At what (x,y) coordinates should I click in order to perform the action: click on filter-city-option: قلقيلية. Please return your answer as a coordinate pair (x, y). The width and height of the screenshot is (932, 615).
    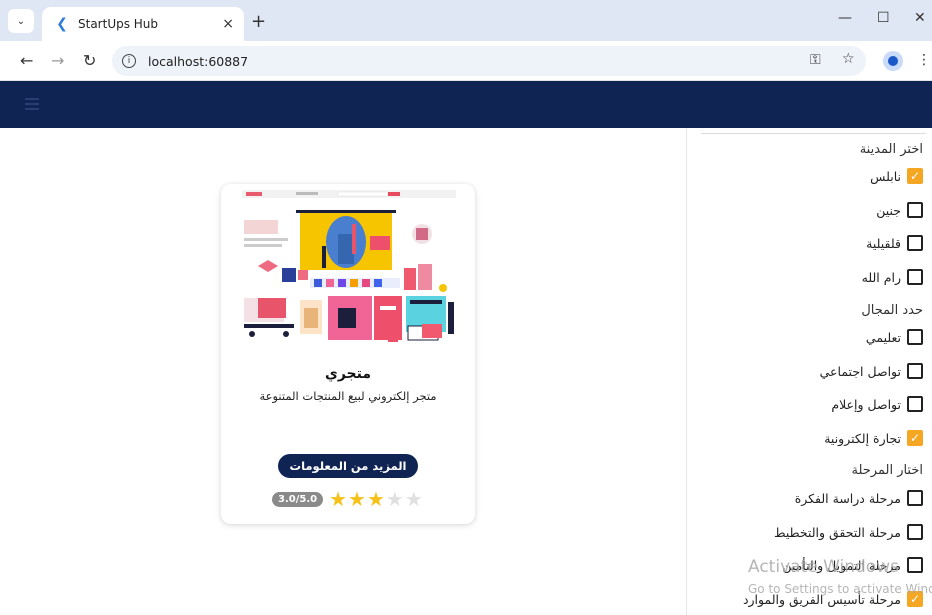
    Looking at the image, I should click on (894, 243).